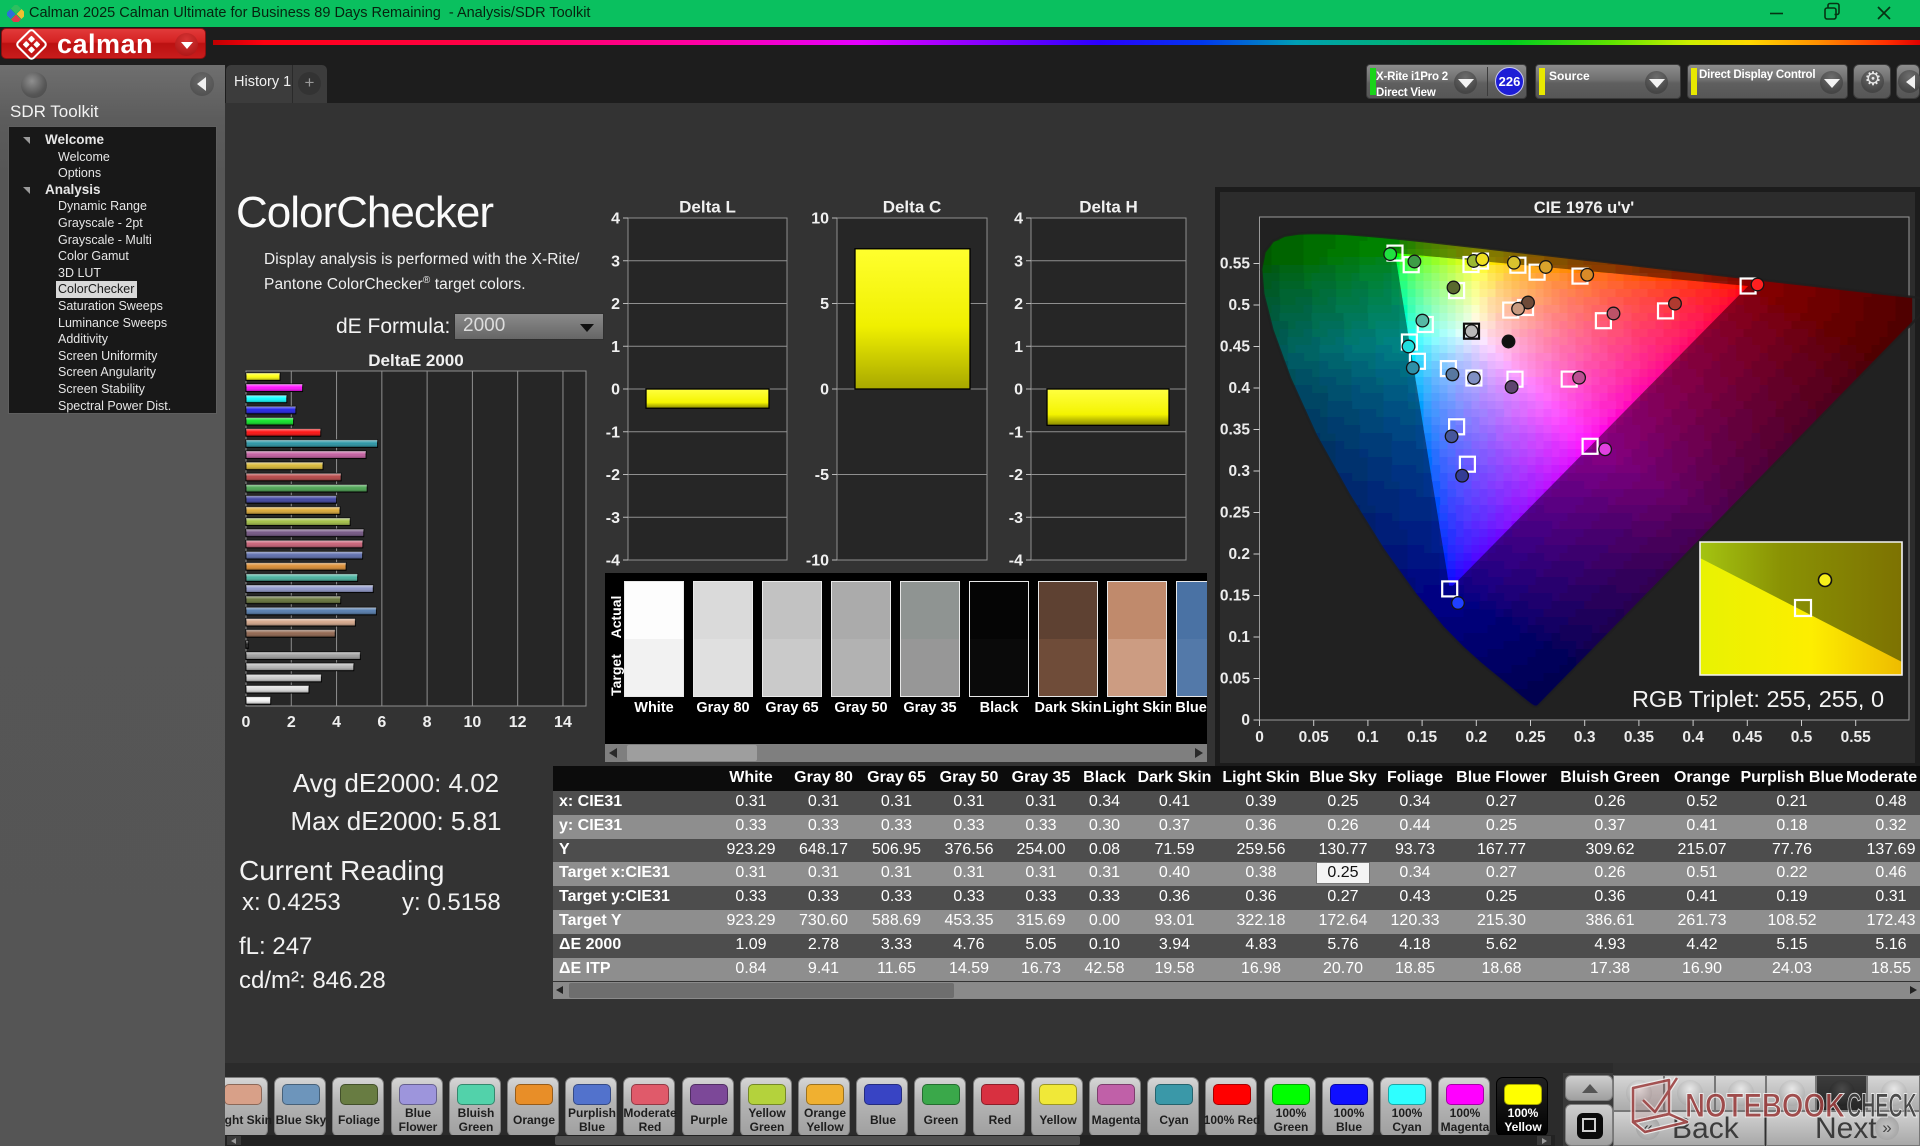 The width and height of the screenshot is (1920, 1146). What do you see at coordinates (427, 722) in the screenshot?
I see `svg-text: 8` at bounding box center [427, 722].